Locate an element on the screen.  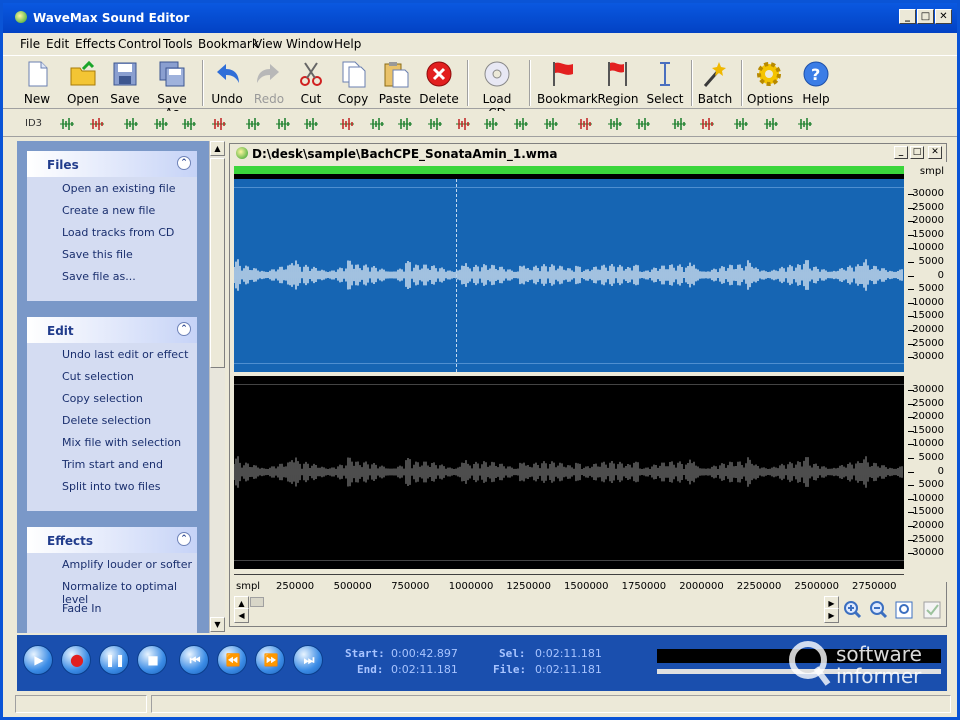
hscroll-thumb is located at coordinates (257, 602).